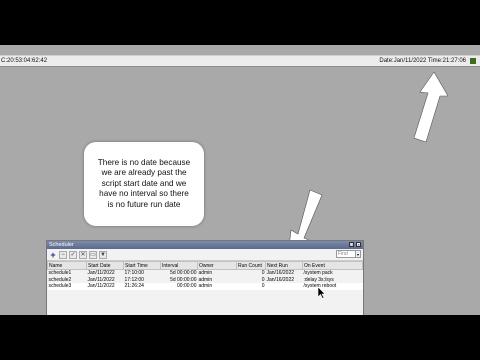 This screenshot has width=480, height=360. What do you see at coordinates (280, 273) in the screenshot?
I see `cell-next-run: Jan/16/2022` at bounding box center [280, 273].